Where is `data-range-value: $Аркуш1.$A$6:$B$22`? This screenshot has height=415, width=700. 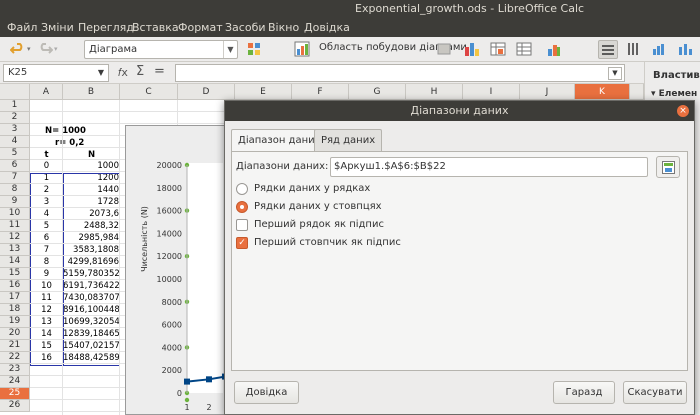 data-range-value: $Аркуш1.$A$6:$B$22 is located at coordinates (390, 166).